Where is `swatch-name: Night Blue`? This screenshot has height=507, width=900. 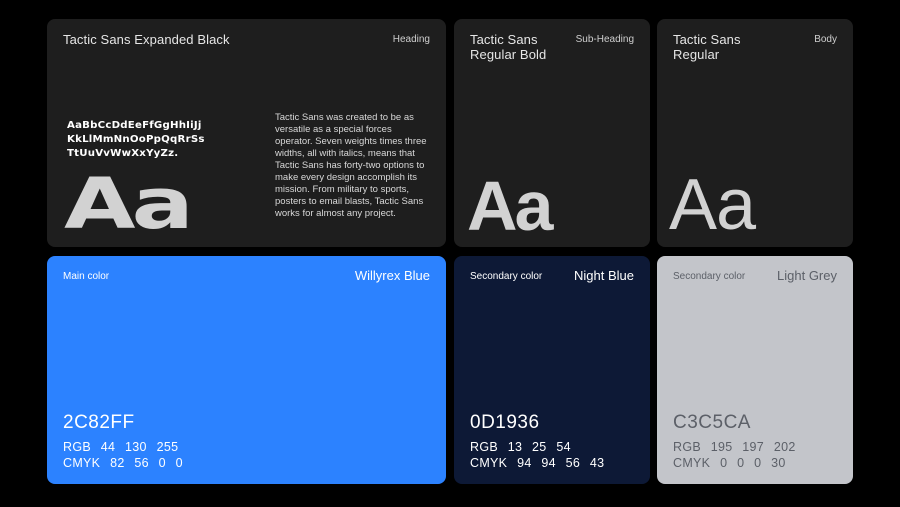 swatch-name: Night Blue is located at coordinates (604, 275).